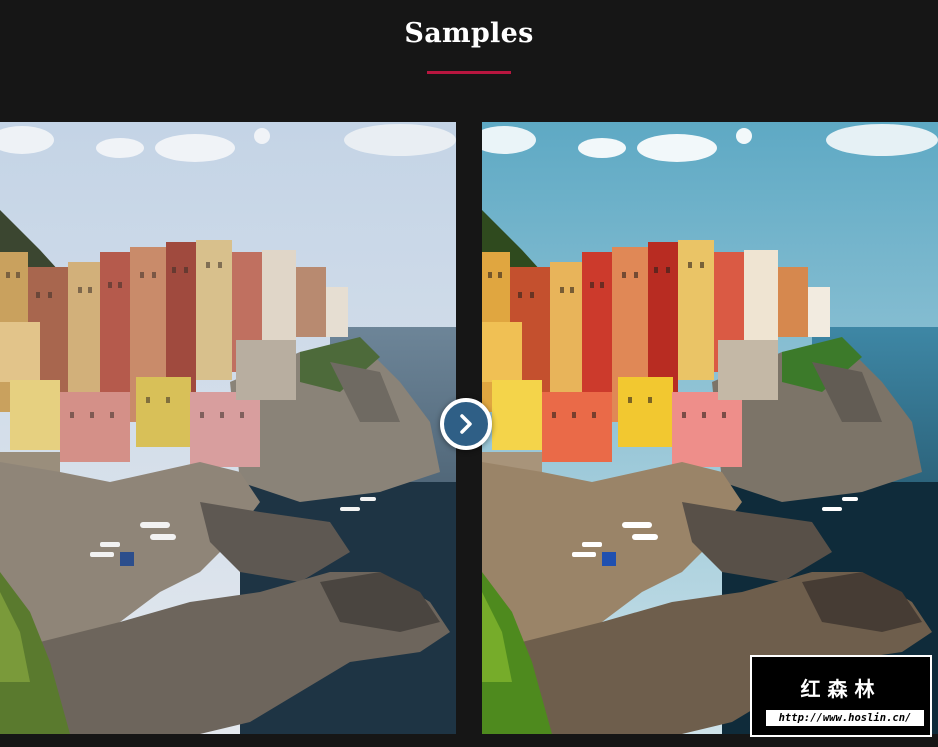 The image size is (938, 747). I want to click on page-title: Samples, so click(469, 33).